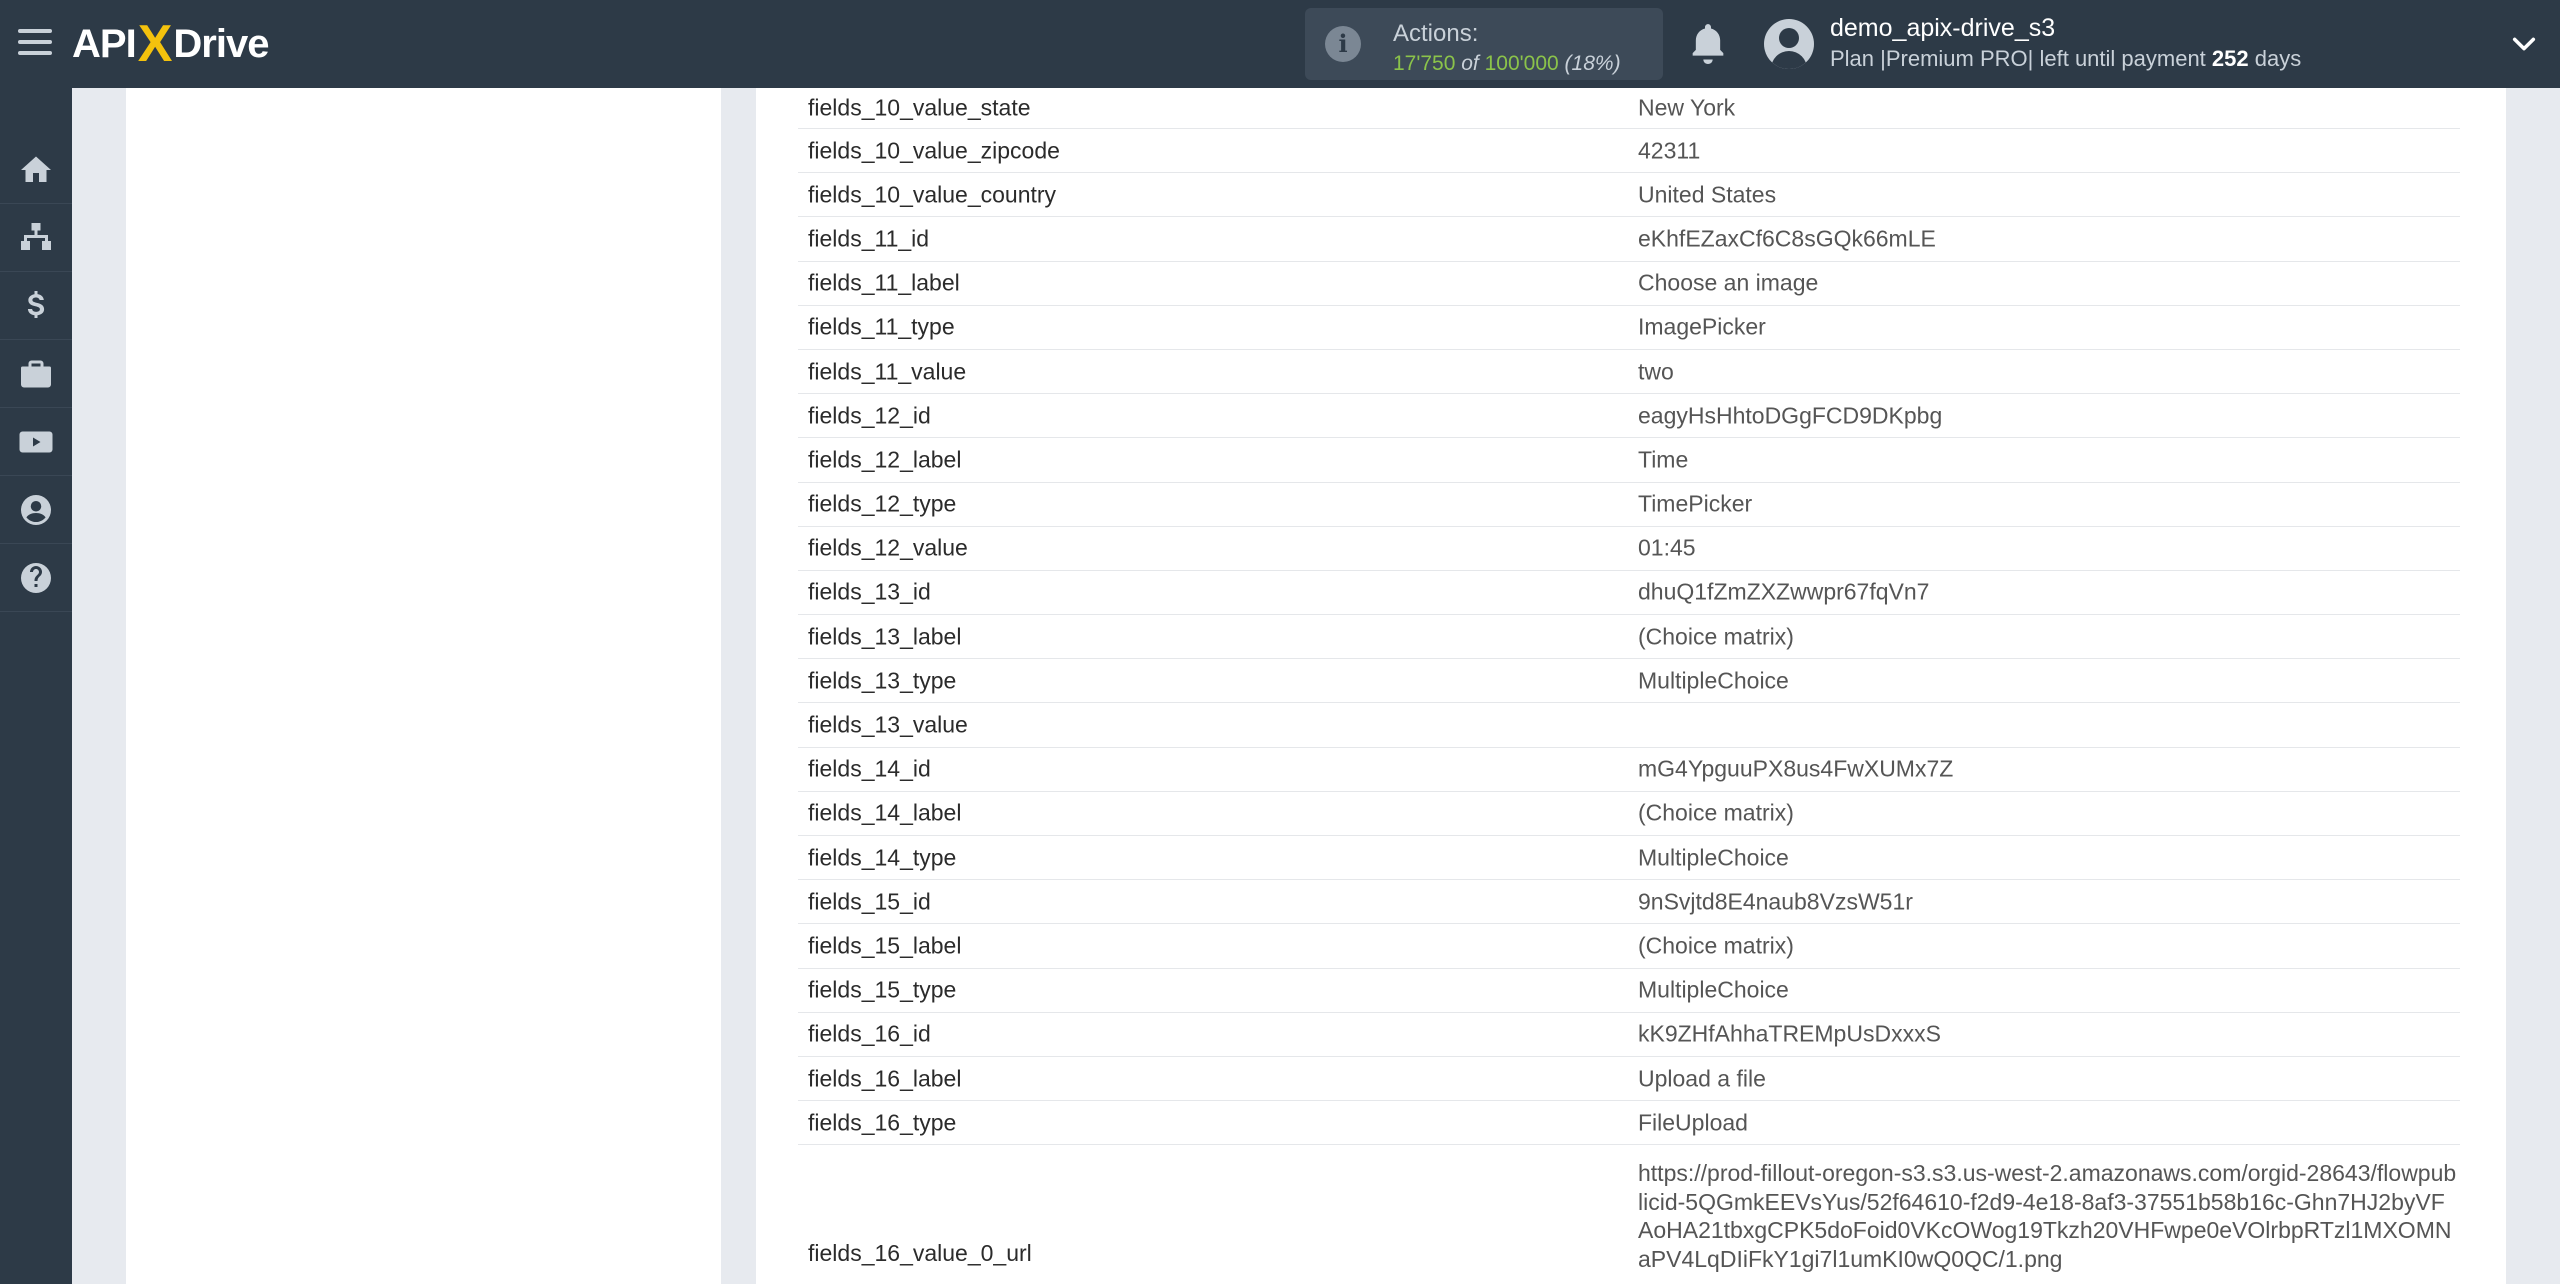  Describe the element at coordinates (1629, 284) in the screenshot. I see `table-row: fields_11_label Choose an image` at that location.